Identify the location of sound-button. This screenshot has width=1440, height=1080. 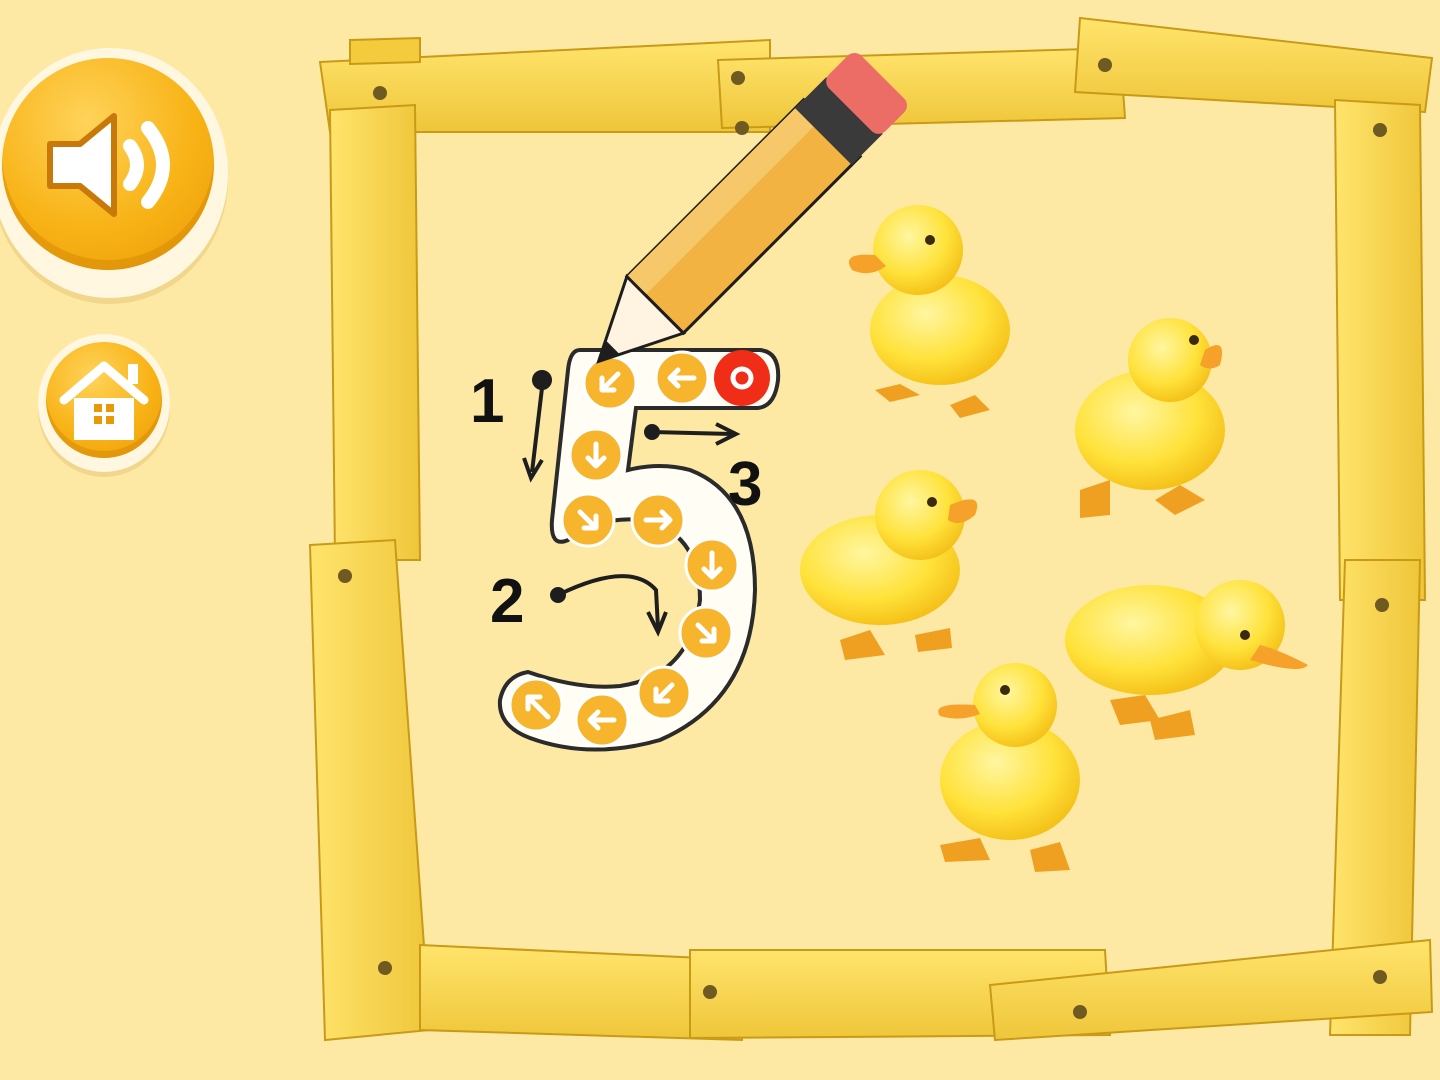
(114, 173).